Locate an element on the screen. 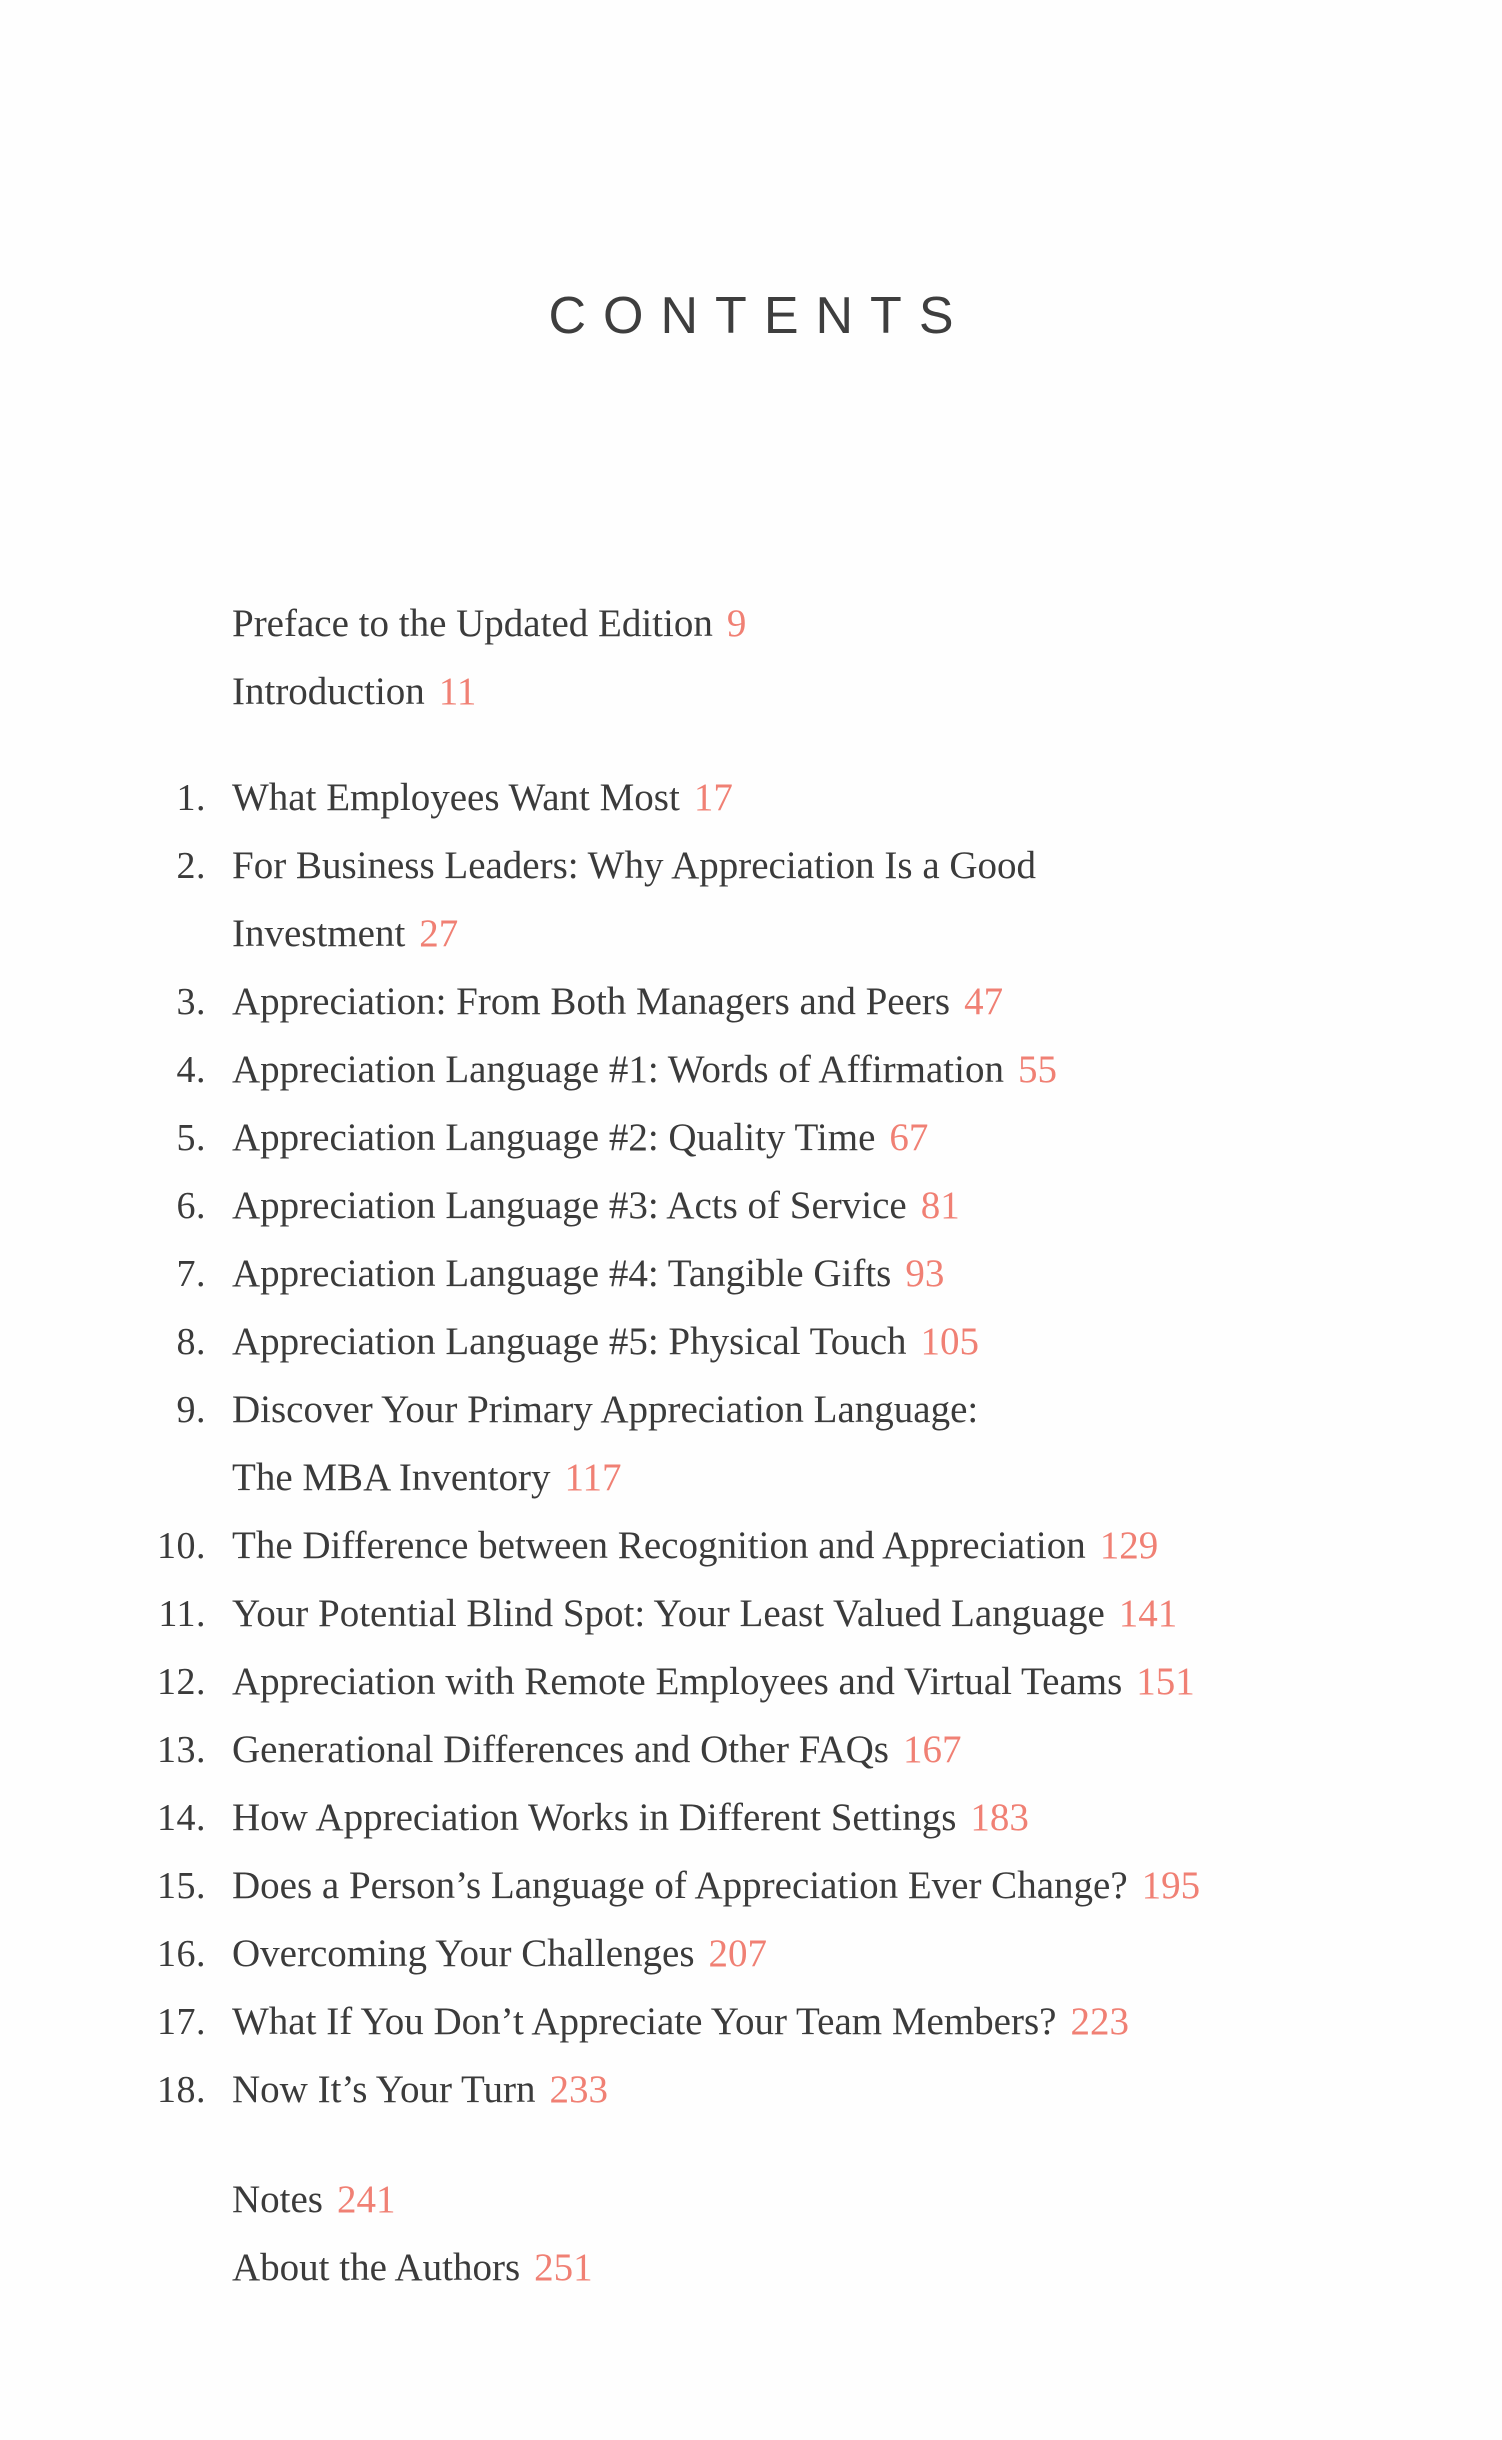  entry-page-number: 195 is located at coordinates (1171, 1885).